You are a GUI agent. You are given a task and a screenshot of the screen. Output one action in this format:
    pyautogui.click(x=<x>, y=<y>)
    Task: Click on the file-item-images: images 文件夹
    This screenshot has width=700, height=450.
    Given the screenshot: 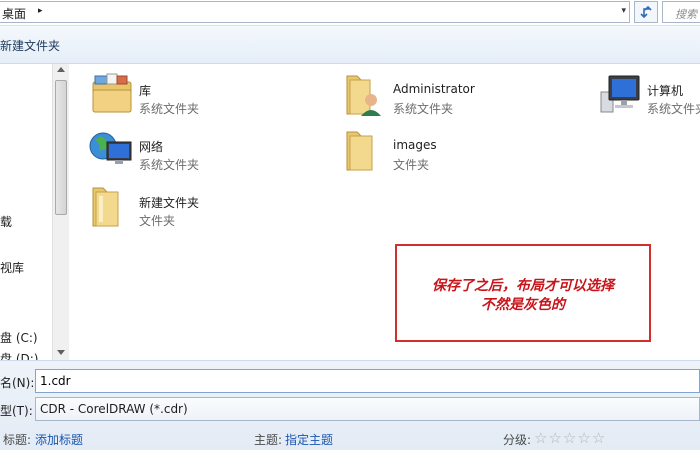 What is the action you would take?
    pyautogui.click(x=441, y=152)
    